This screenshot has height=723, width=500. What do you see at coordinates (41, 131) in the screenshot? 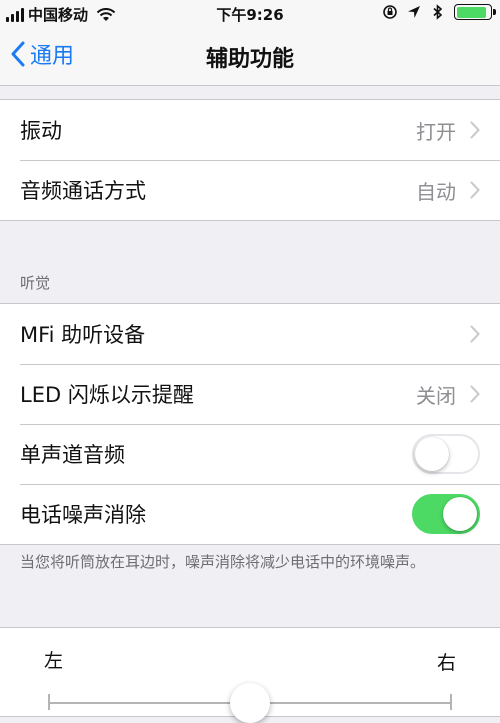
I see `row-label: 振动` at bounding box center [41, 131].